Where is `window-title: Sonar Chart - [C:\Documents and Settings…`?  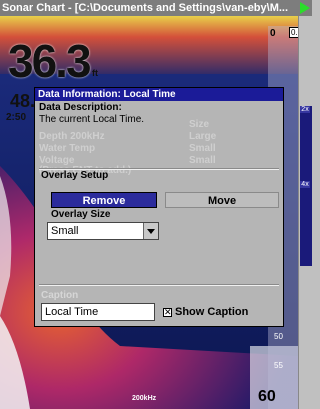
window-title: Sonar Chart - [C:\Documents and Settings… is located at coordinates (145, 8).